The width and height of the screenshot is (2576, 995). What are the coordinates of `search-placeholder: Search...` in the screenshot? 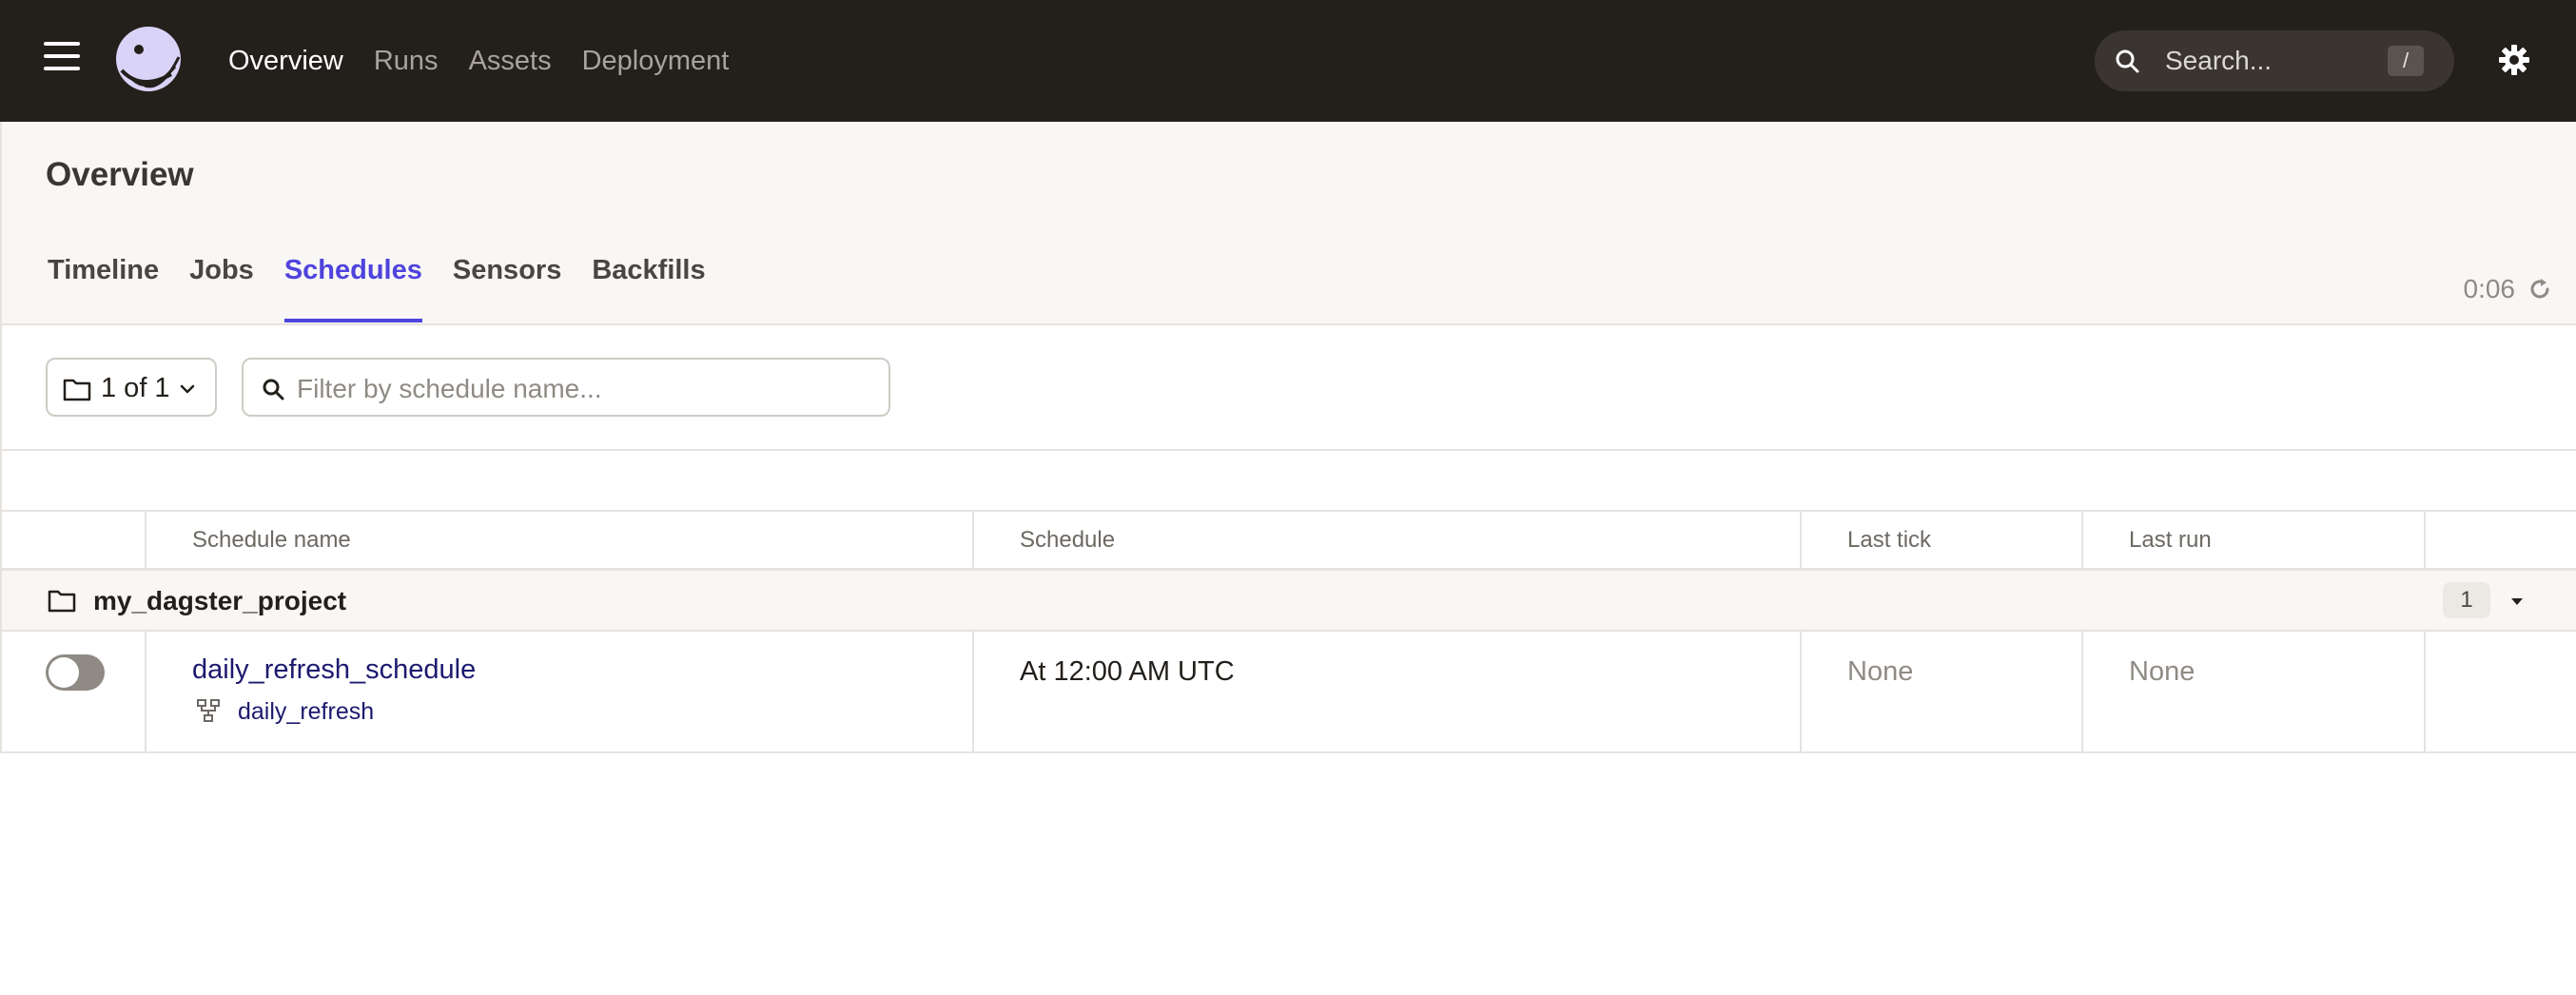 It's located at (2219, 60).